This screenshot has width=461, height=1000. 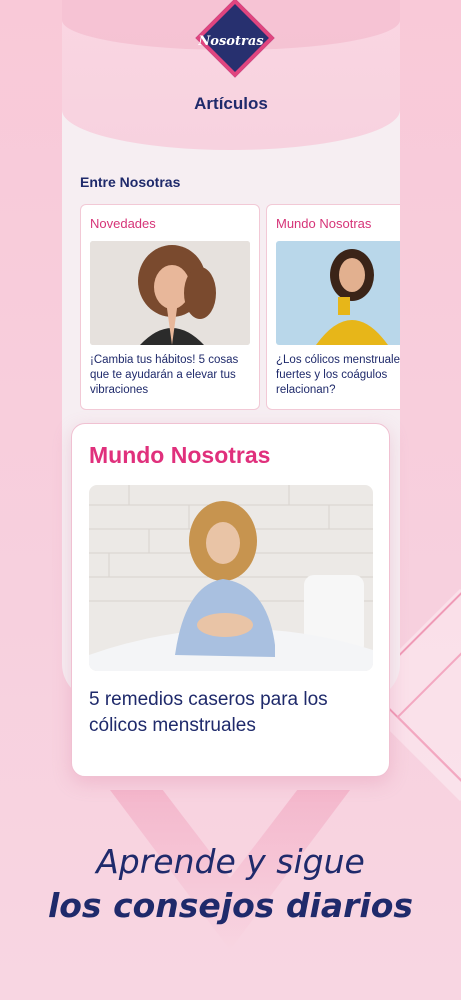 I want to click on tagline-line-1: Aprende y sigue, so click(x=230, y=861).